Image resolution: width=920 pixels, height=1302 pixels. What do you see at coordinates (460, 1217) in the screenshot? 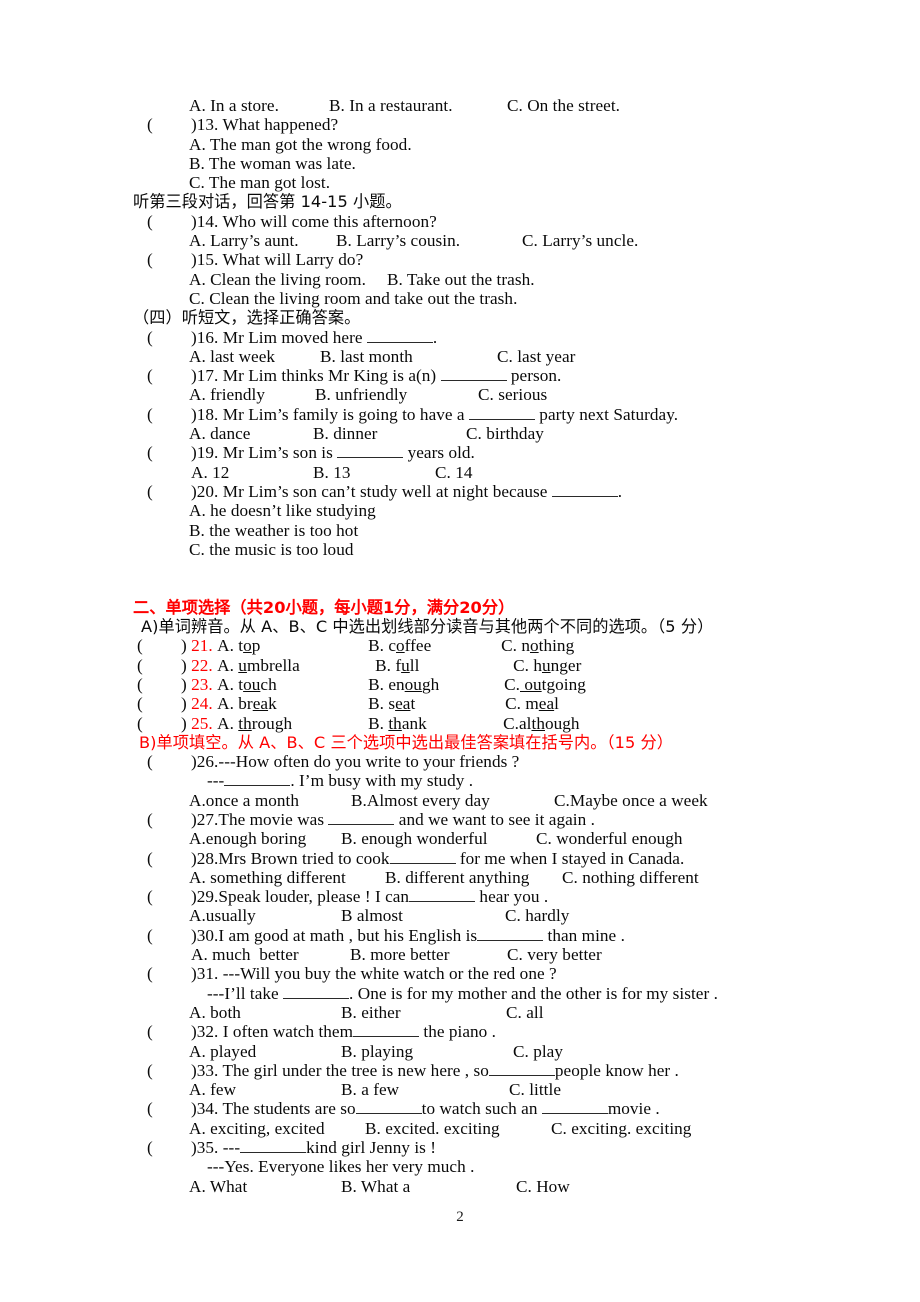
I see `page-number: 2` at bounding box center [460, 1217].